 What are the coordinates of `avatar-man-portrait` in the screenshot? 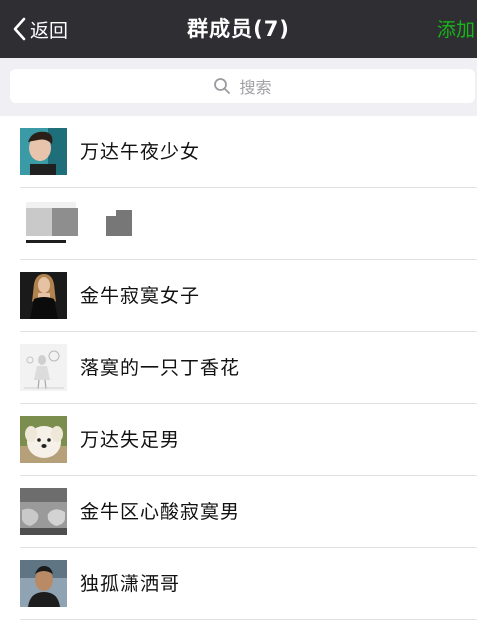 It's located at (43, 583).